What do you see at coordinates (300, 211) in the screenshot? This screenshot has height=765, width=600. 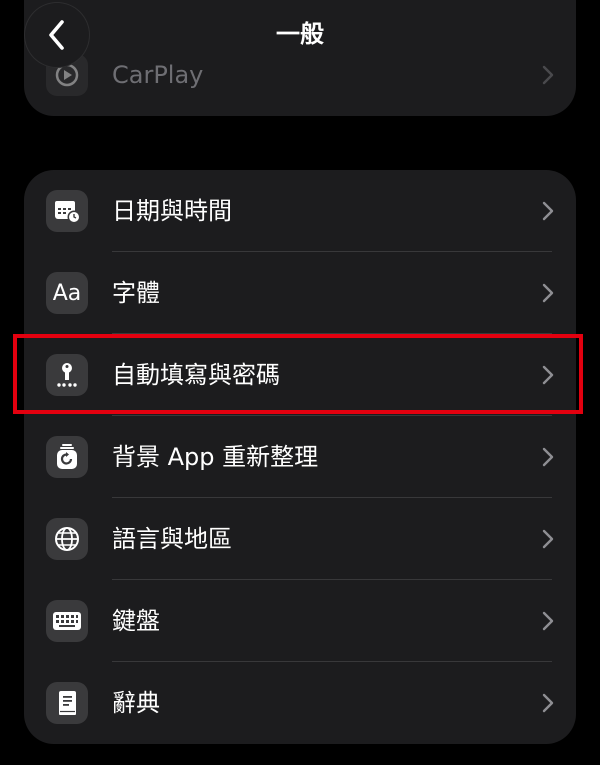 I see `settings-row-date-time: 日期與時間` at bounding box center [300, 211].